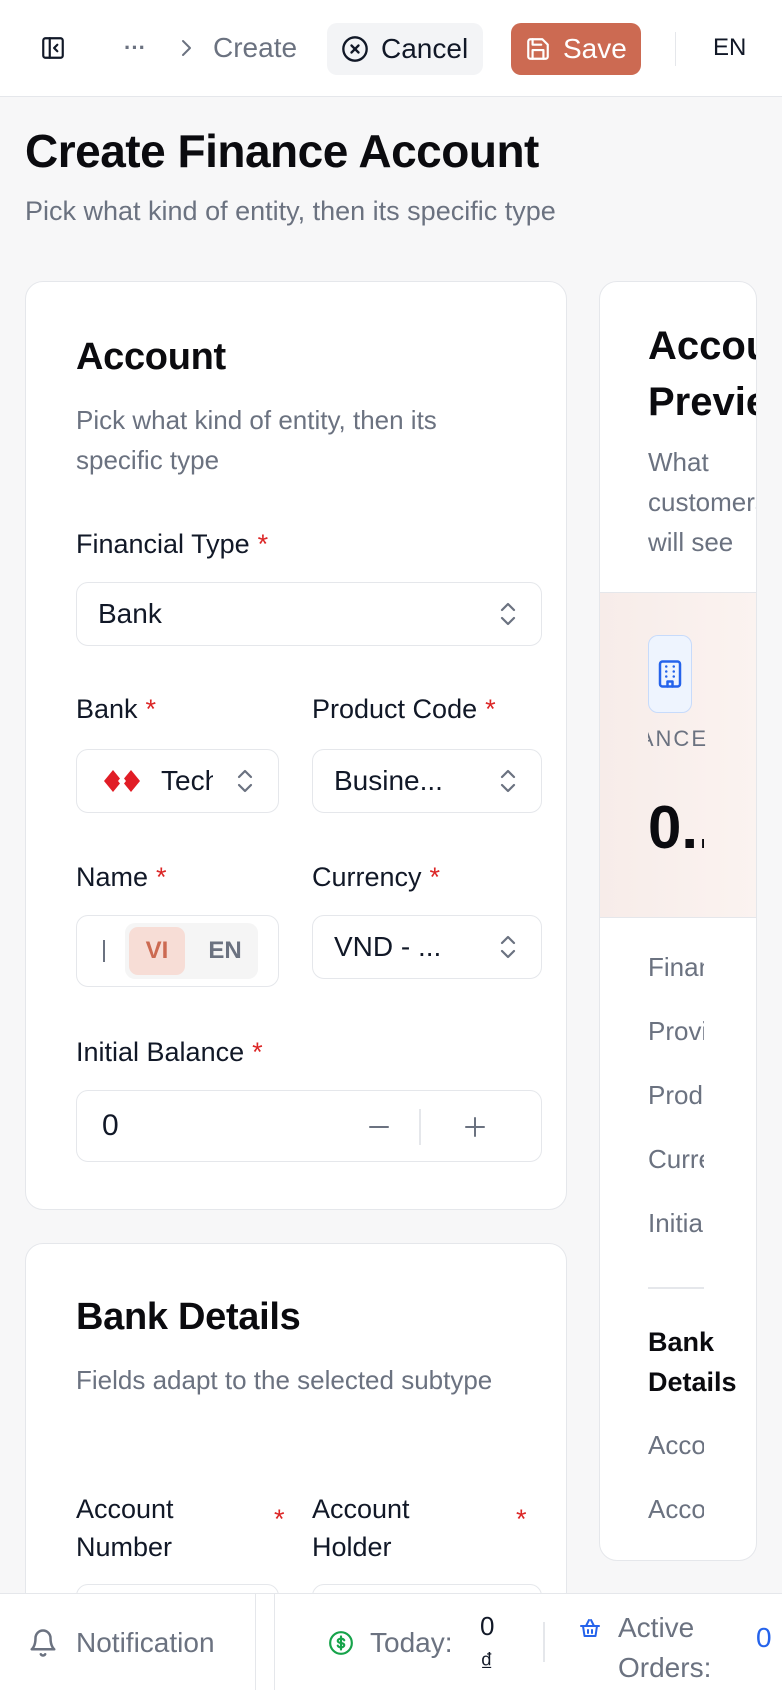 This screenshot has height=1690, width=782. What do you see at coordinates (419, 1528) in the screenshot?
I see `account-holder-label: Account Holder *` at bounding box center [419, 1528].